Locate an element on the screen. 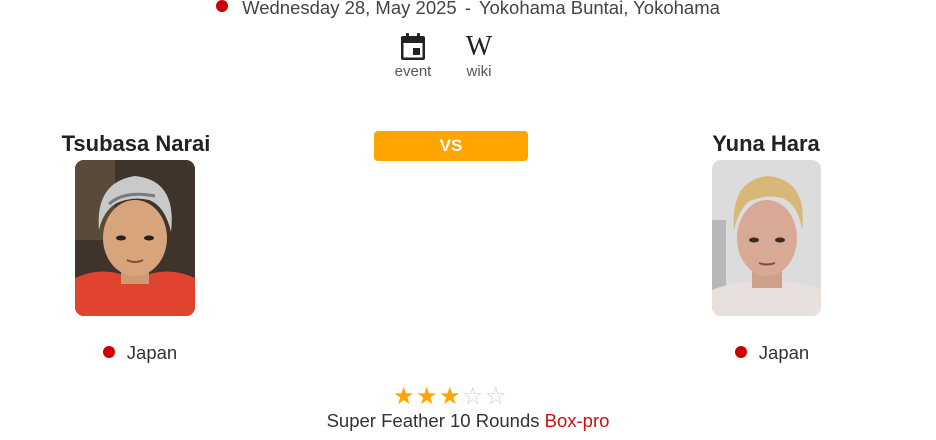  wiki-link: W wiki is located at coordinates (479, 56).